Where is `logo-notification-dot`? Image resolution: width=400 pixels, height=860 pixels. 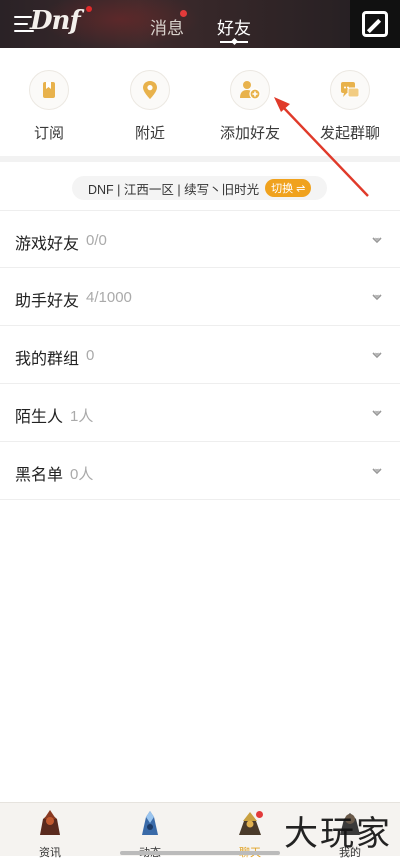
logo-notification-dot is located at coordinates (89, 9).